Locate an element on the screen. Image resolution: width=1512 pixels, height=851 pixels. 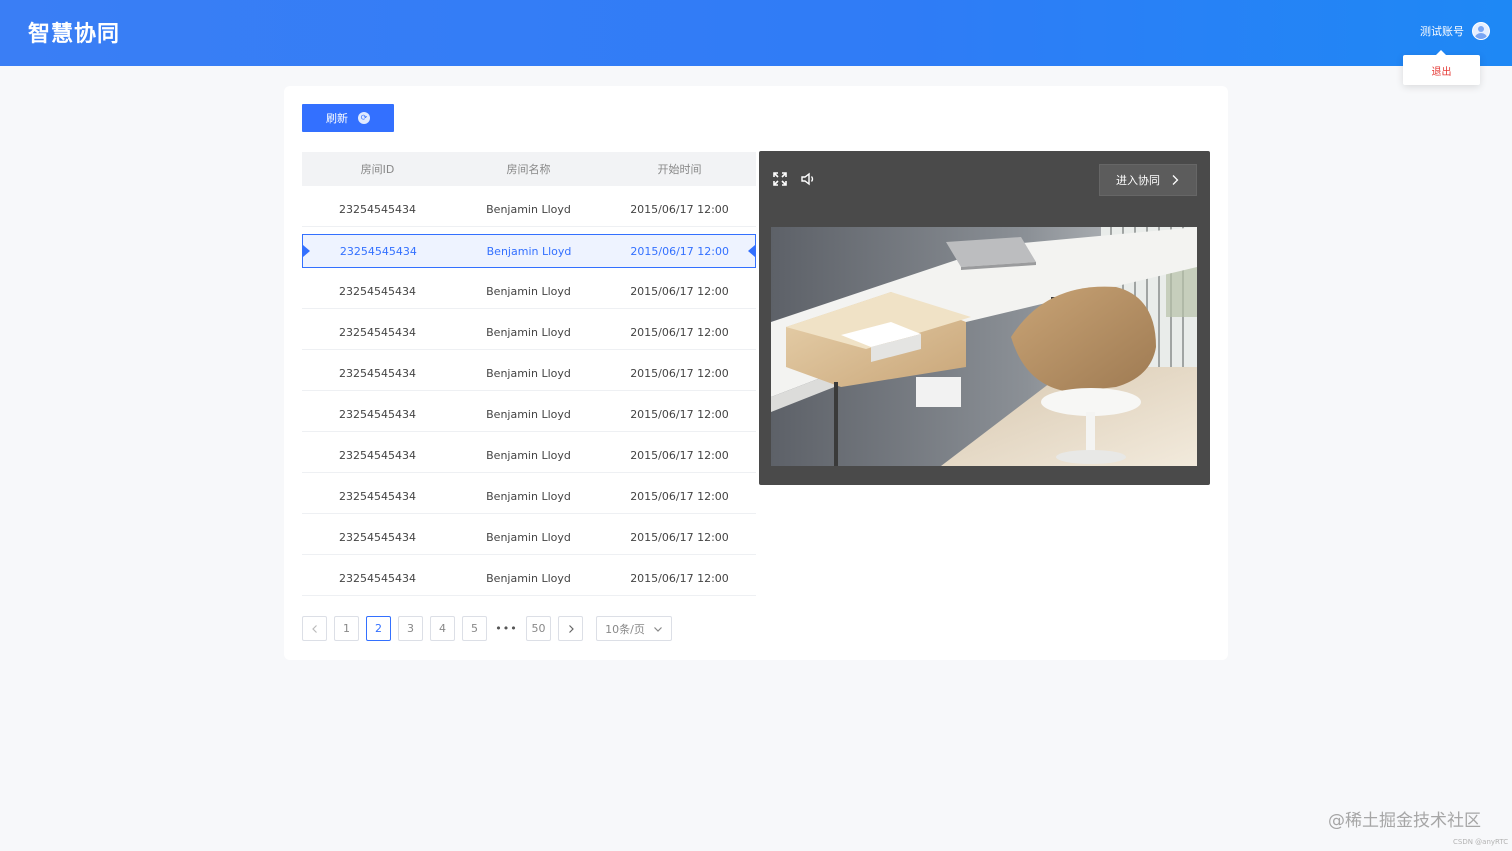
column-header: 房间ID is located at coordinates (377, 169).